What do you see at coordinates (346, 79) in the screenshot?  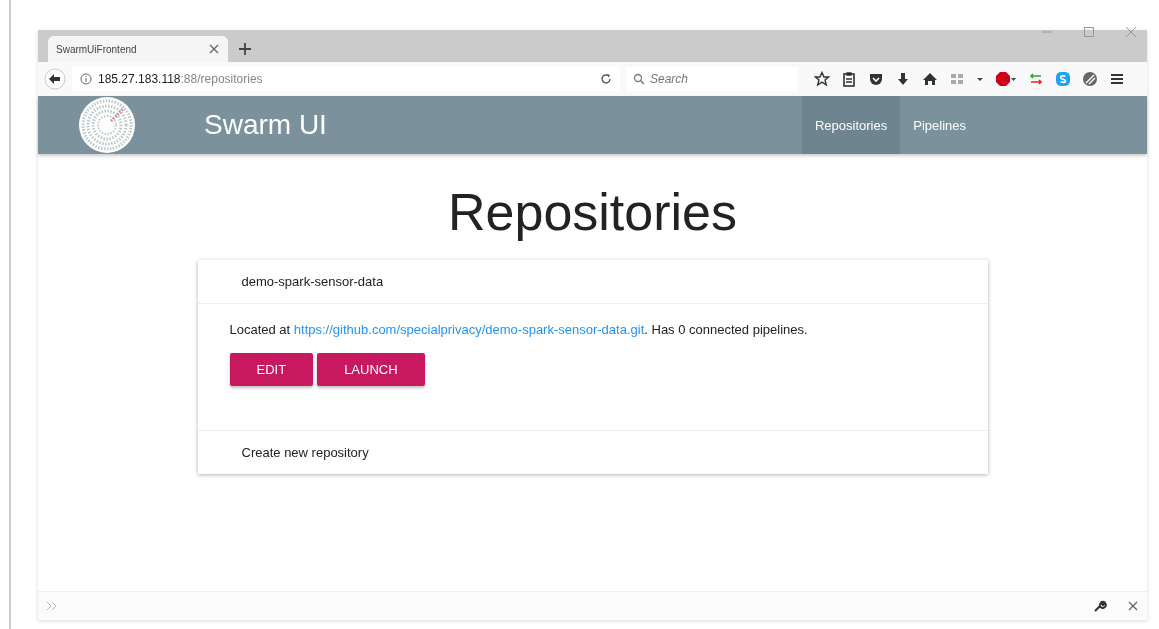 I see `address-bar: 185.27.183.118:88/repositories` at bounding box center [346, 79].